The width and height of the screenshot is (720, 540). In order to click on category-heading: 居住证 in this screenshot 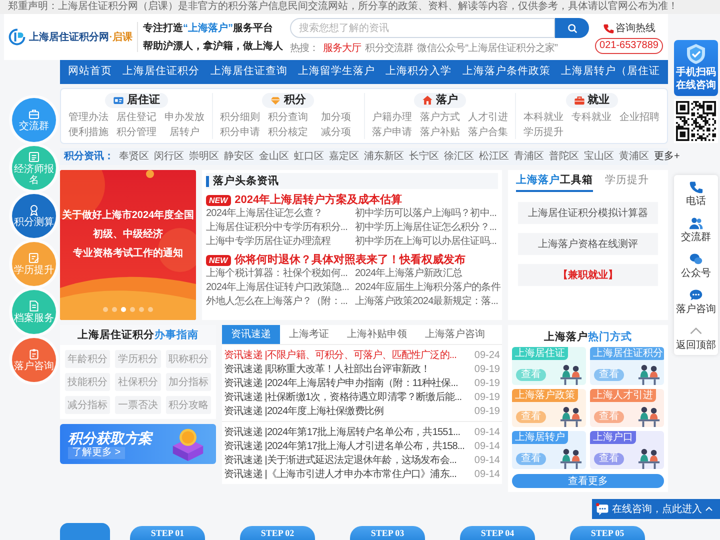, I will do `click(136, 100)`.